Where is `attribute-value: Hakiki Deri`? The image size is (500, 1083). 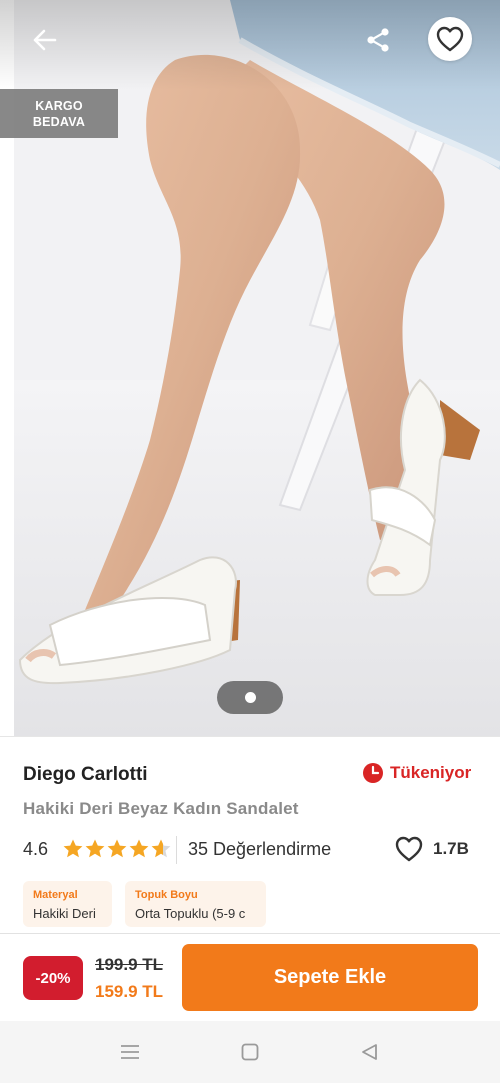 attribute-value: Hakiki Deri is located at coordinates (64, 913).